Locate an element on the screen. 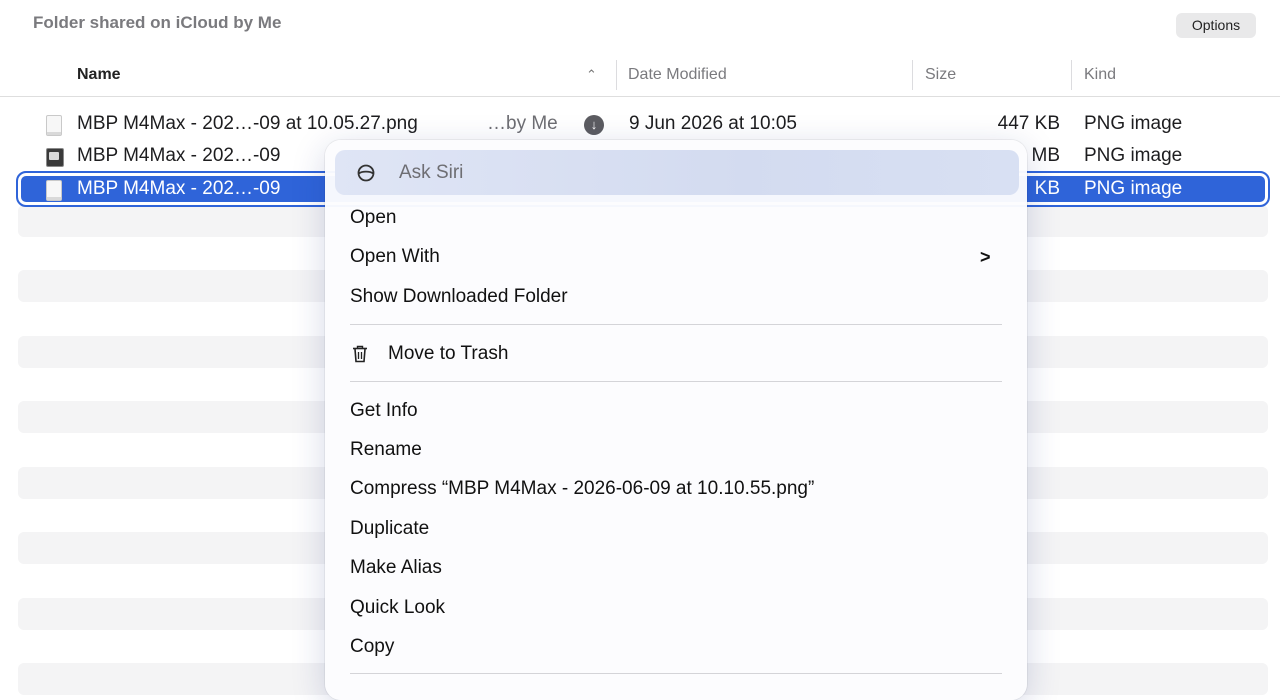  menu-item-move-to-trash: Move to Trash is located at coordinates (448, 354).